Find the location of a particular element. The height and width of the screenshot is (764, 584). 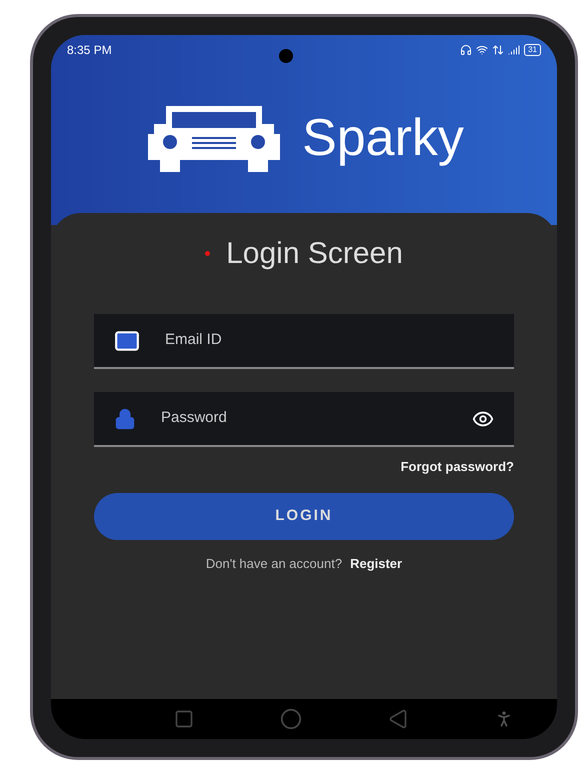

camera-icon is located at coordinates (285, 56).